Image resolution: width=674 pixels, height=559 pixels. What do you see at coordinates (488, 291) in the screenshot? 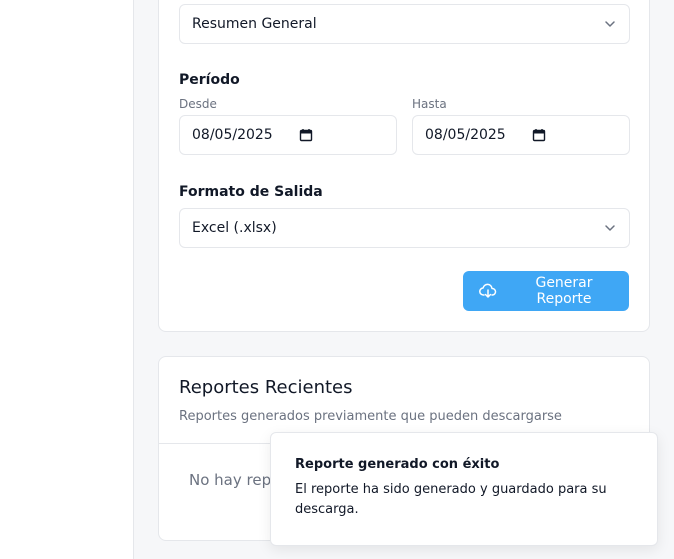
I see `cloud-download-icon` at bounding box center [488, 291].